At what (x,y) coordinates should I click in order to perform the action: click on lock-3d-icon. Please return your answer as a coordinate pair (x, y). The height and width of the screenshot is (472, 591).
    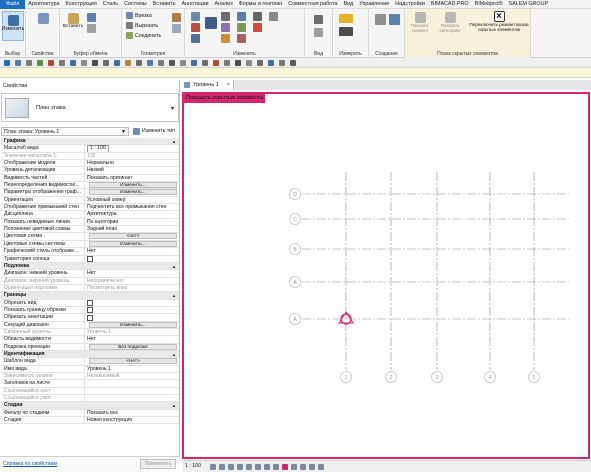
    Looking at the image, I should click on (267, 467).